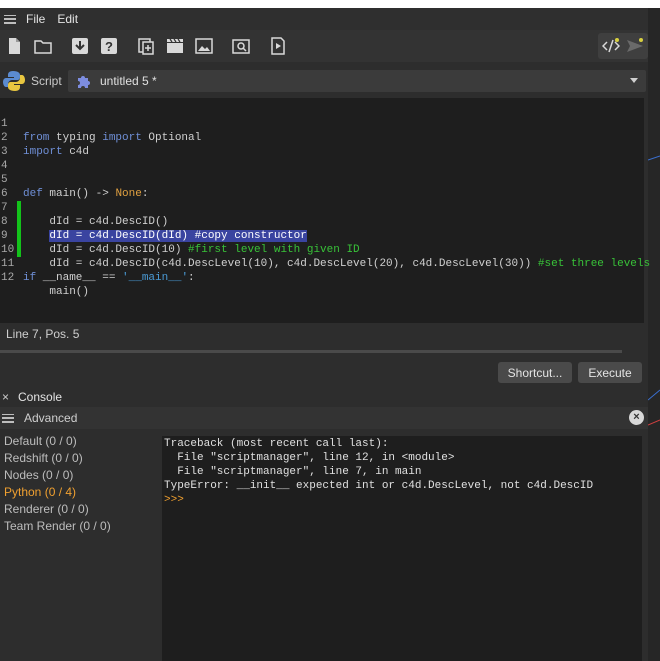  Describe the element at coordinates (8, 278) in the screenshot. I see `line-number: 12` at that location.